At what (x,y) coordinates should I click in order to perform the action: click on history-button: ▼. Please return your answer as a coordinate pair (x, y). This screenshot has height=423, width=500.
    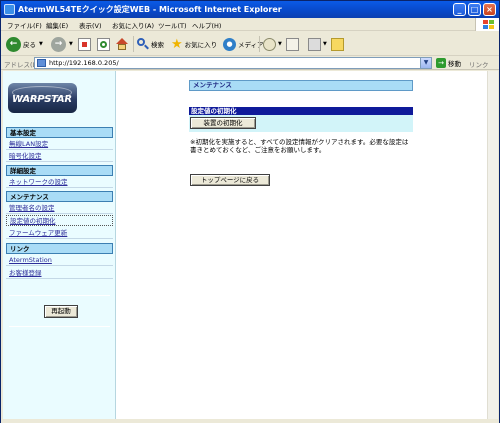
    Looking at the image, I should click on (272, 44).